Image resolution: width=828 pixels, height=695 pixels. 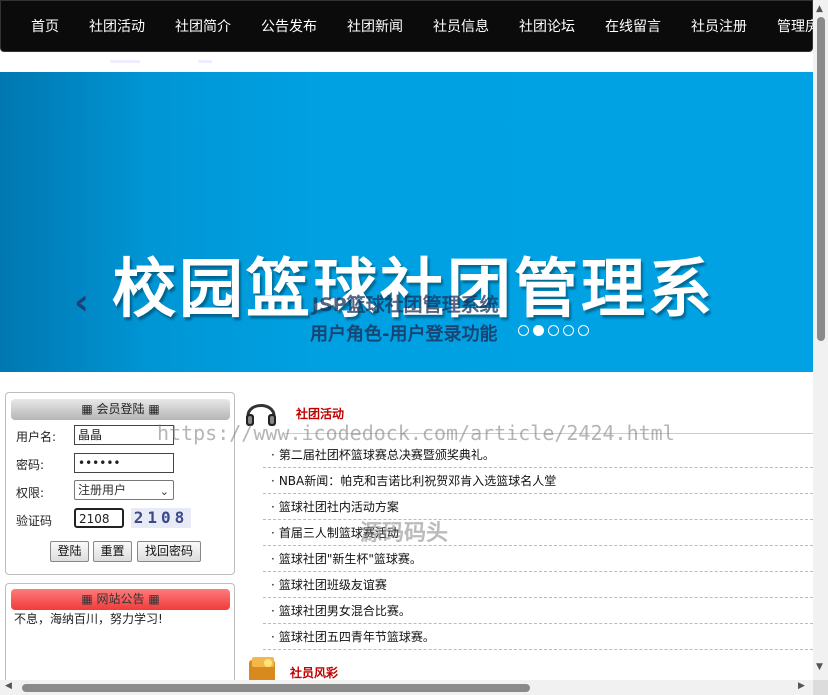 I want to click on list-item: · 篮球社团"新生杯"篮球赛。, so click(x=538, y=559).